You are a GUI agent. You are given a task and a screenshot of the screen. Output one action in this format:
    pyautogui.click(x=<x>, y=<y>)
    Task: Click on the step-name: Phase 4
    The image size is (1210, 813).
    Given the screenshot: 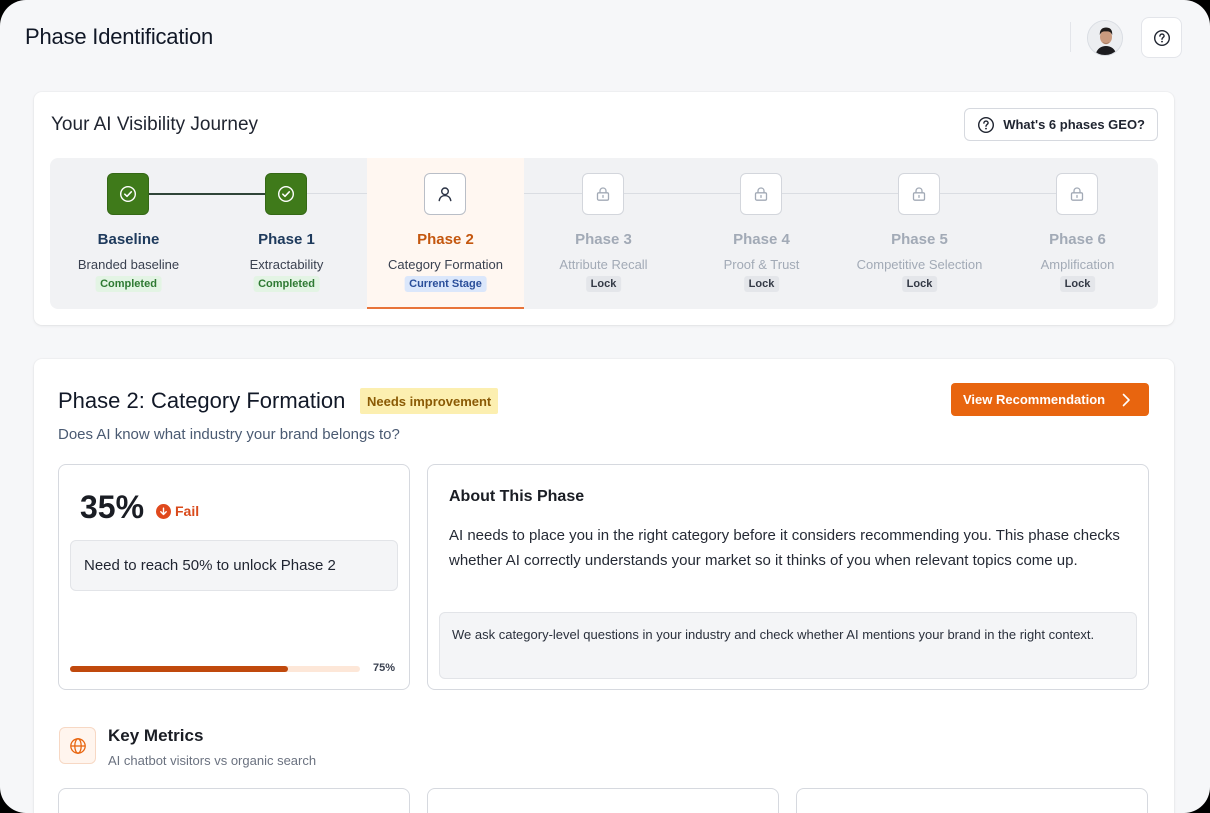 What is the action you would take?
    pyautogui.click(x=761, y=239)
    